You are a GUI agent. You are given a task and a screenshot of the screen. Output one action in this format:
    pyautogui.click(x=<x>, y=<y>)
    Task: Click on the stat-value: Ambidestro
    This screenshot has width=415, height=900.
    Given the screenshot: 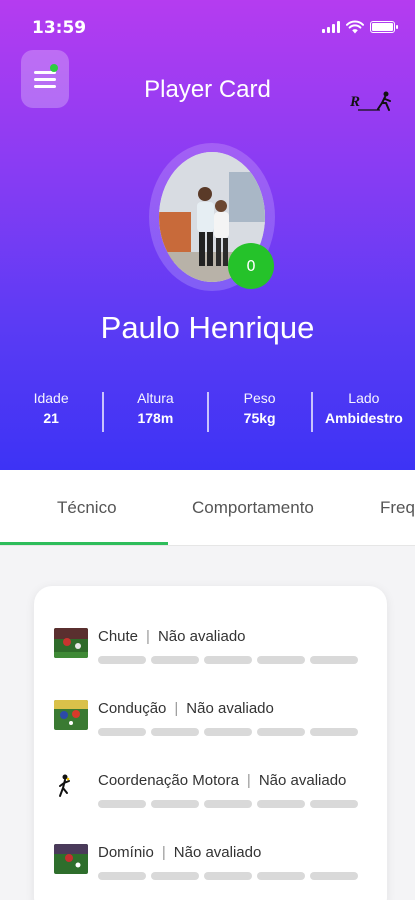 What is the action you would take?
    pyautogui.click(x=363, y=418)
    